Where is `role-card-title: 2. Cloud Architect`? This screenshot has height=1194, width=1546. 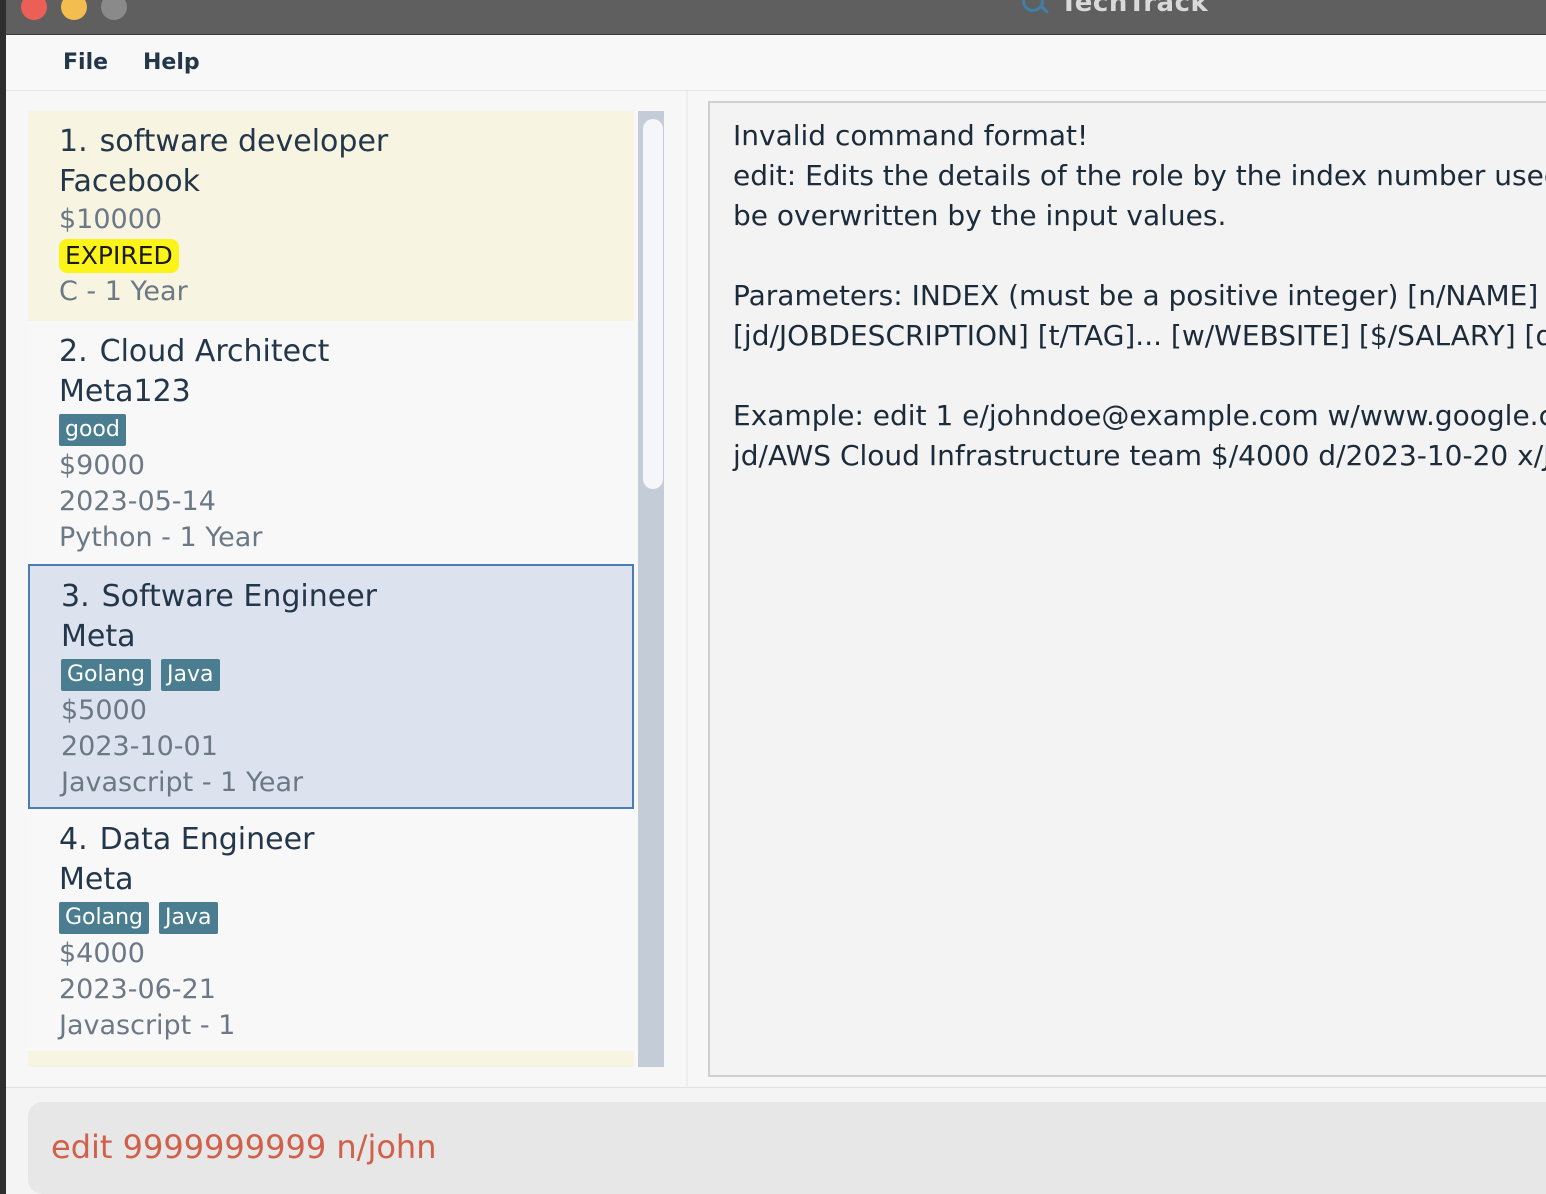
role-card-title: 2. Cloud Architect is located at coordinates (346, 352).